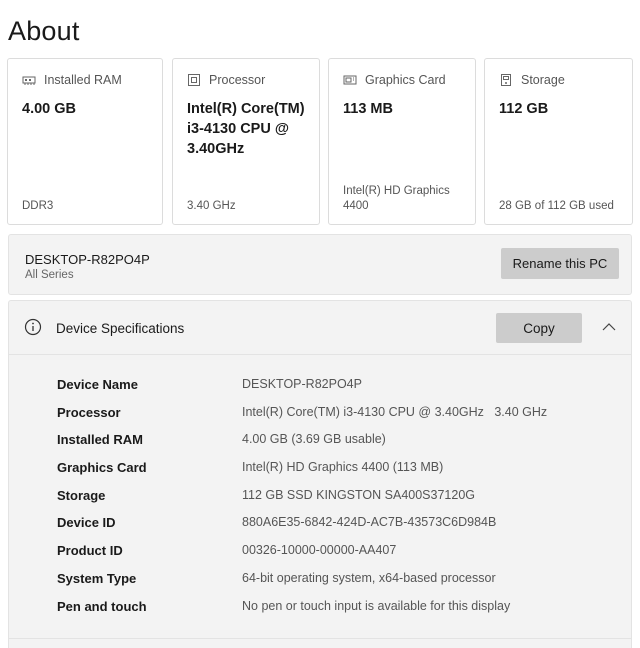 Image resolution: width=640 pixels, height=648 pixels. What do you see at coordinates (120, 328) in the screenshot?
I see `device-specifications-title: Device Specifications` at bounding box center [120, 328].